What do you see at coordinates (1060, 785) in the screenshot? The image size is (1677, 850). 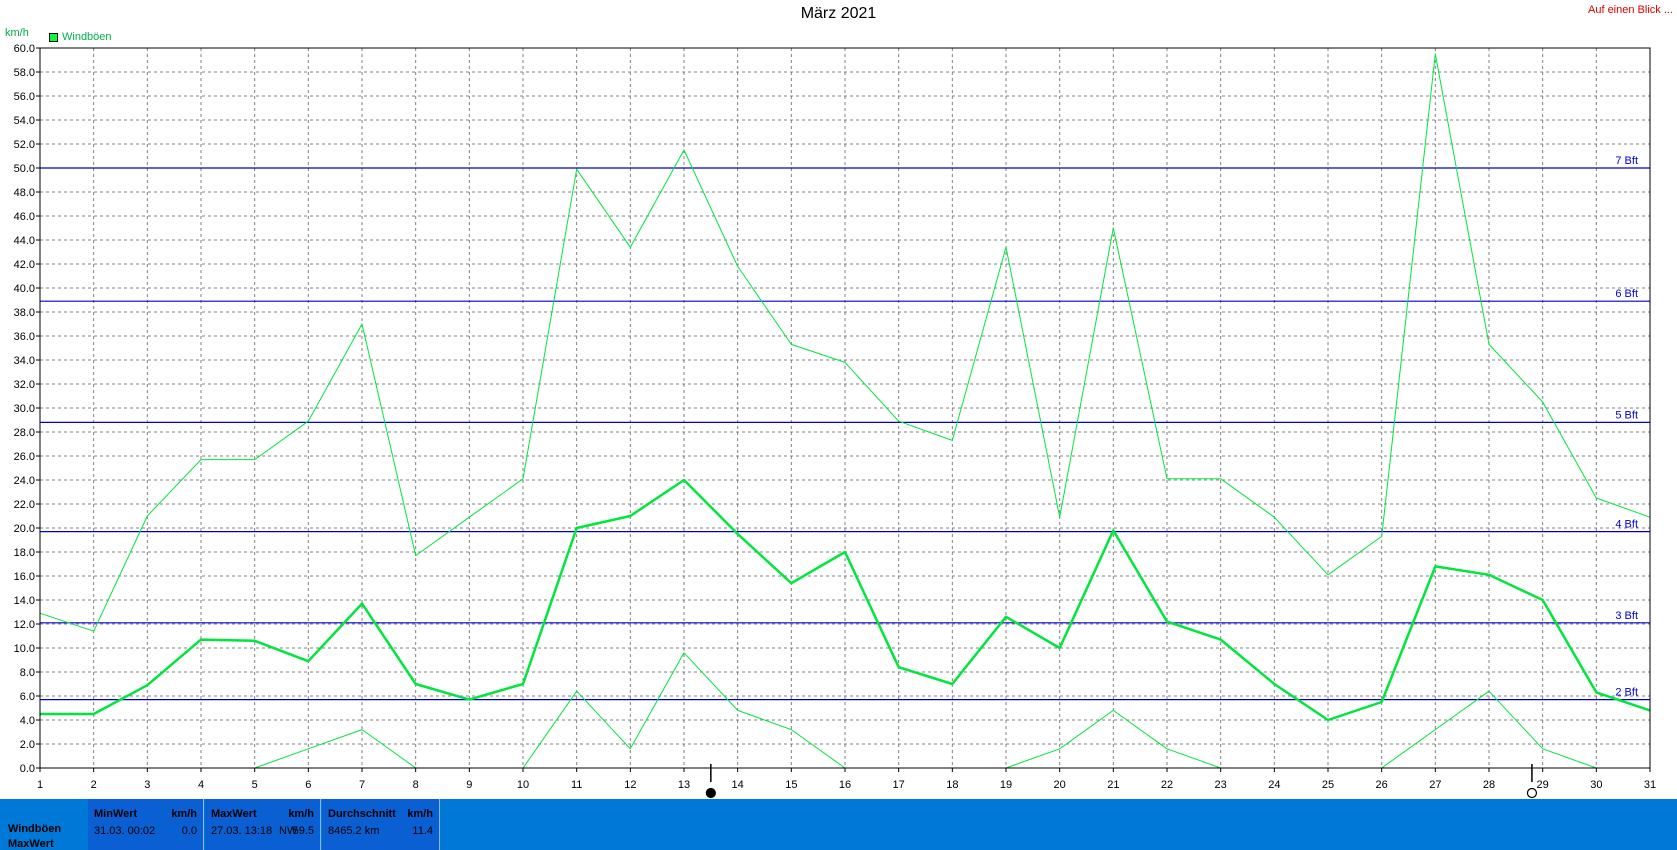 I see `x-tick-label: 20` at bounding box center [1060, 785].